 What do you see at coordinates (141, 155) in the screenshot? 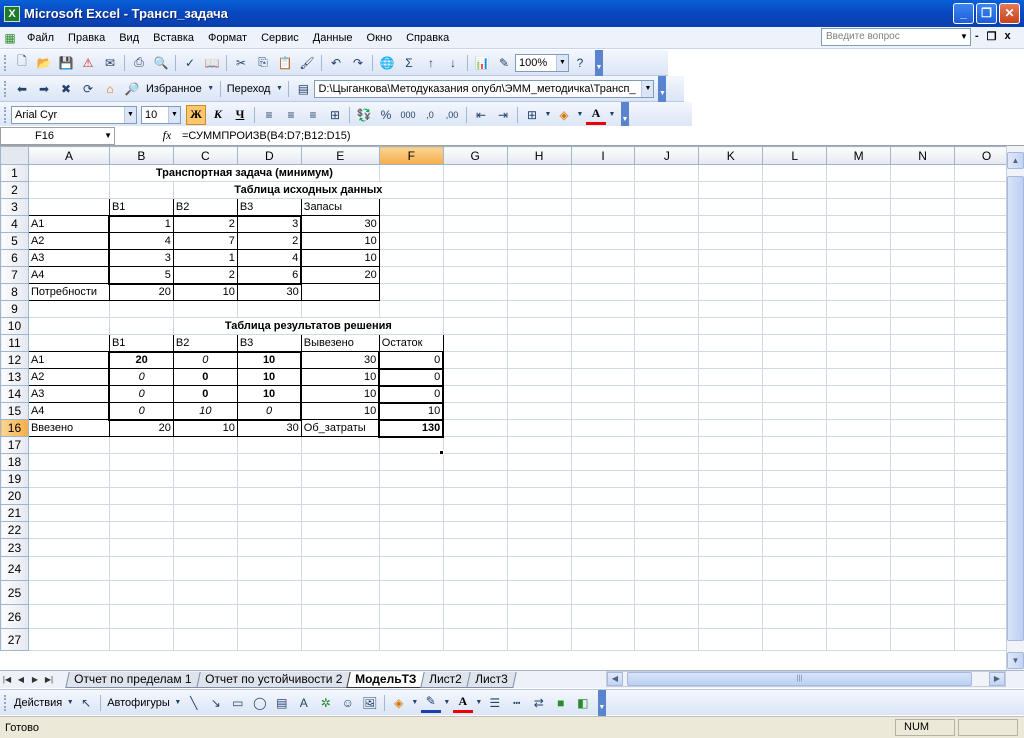
I see `column-header: B` at bounding box center [141, 155].